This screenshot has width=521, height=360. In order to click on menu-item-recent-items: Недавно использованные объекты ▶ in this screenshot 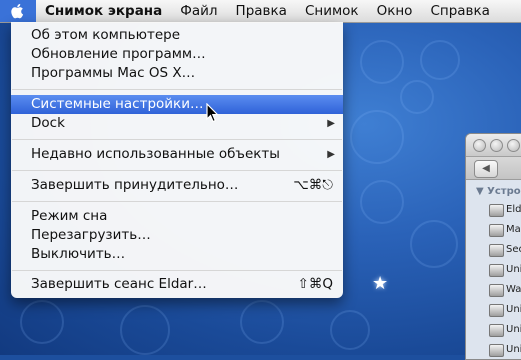, I will do `click(177, 154)`.